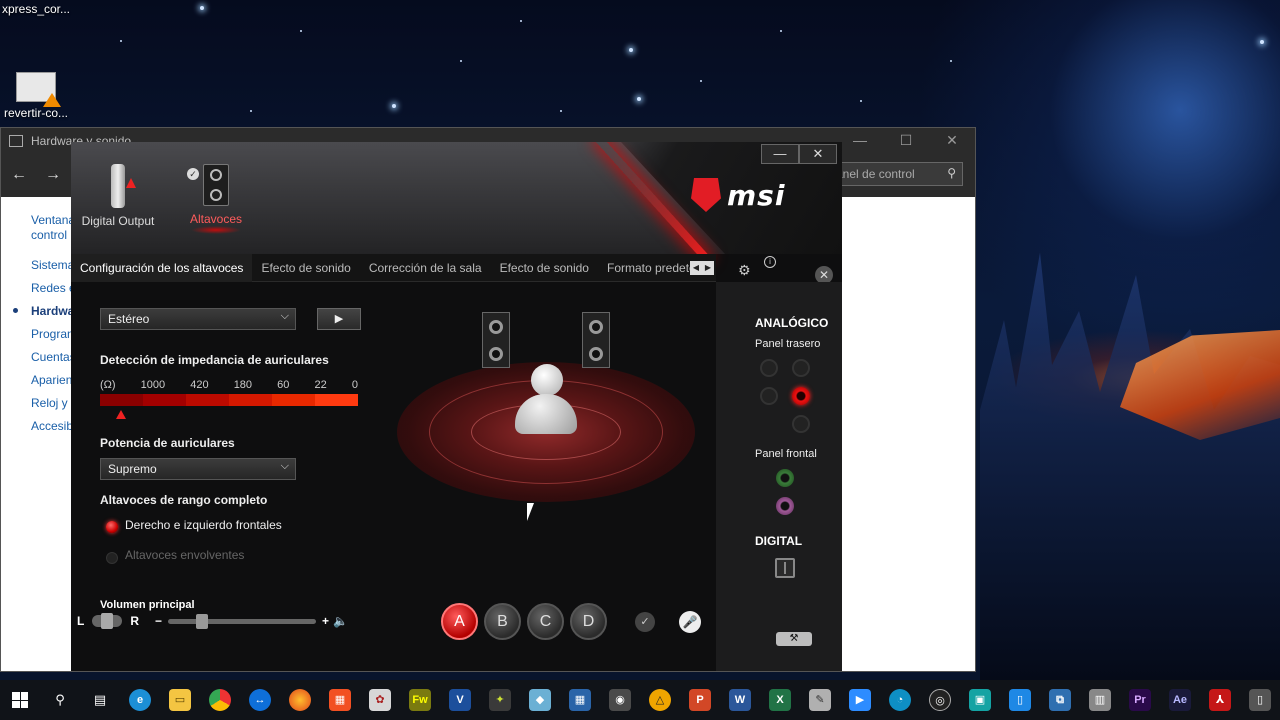 This screenshot has height=720, width=1280. What do you see at coordinates (49, 235) in the screenshot?
I see `sidebar-link: control` at bounding box center [49, 235].